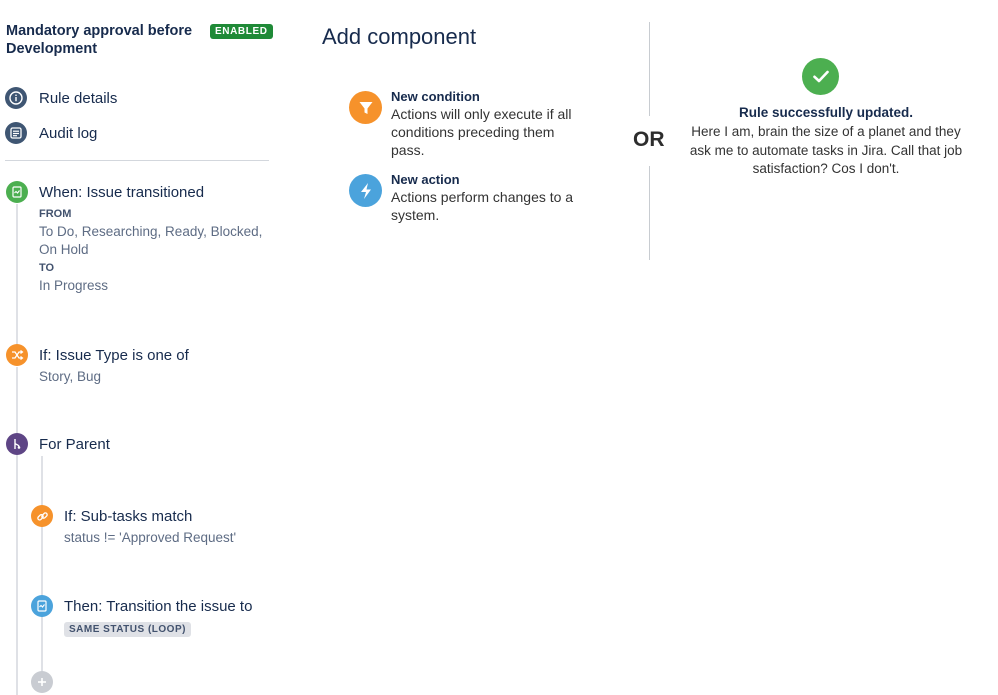 The width and height of the screenshot is (998, 695). I want to click on trigger-node, so click(17, 192).